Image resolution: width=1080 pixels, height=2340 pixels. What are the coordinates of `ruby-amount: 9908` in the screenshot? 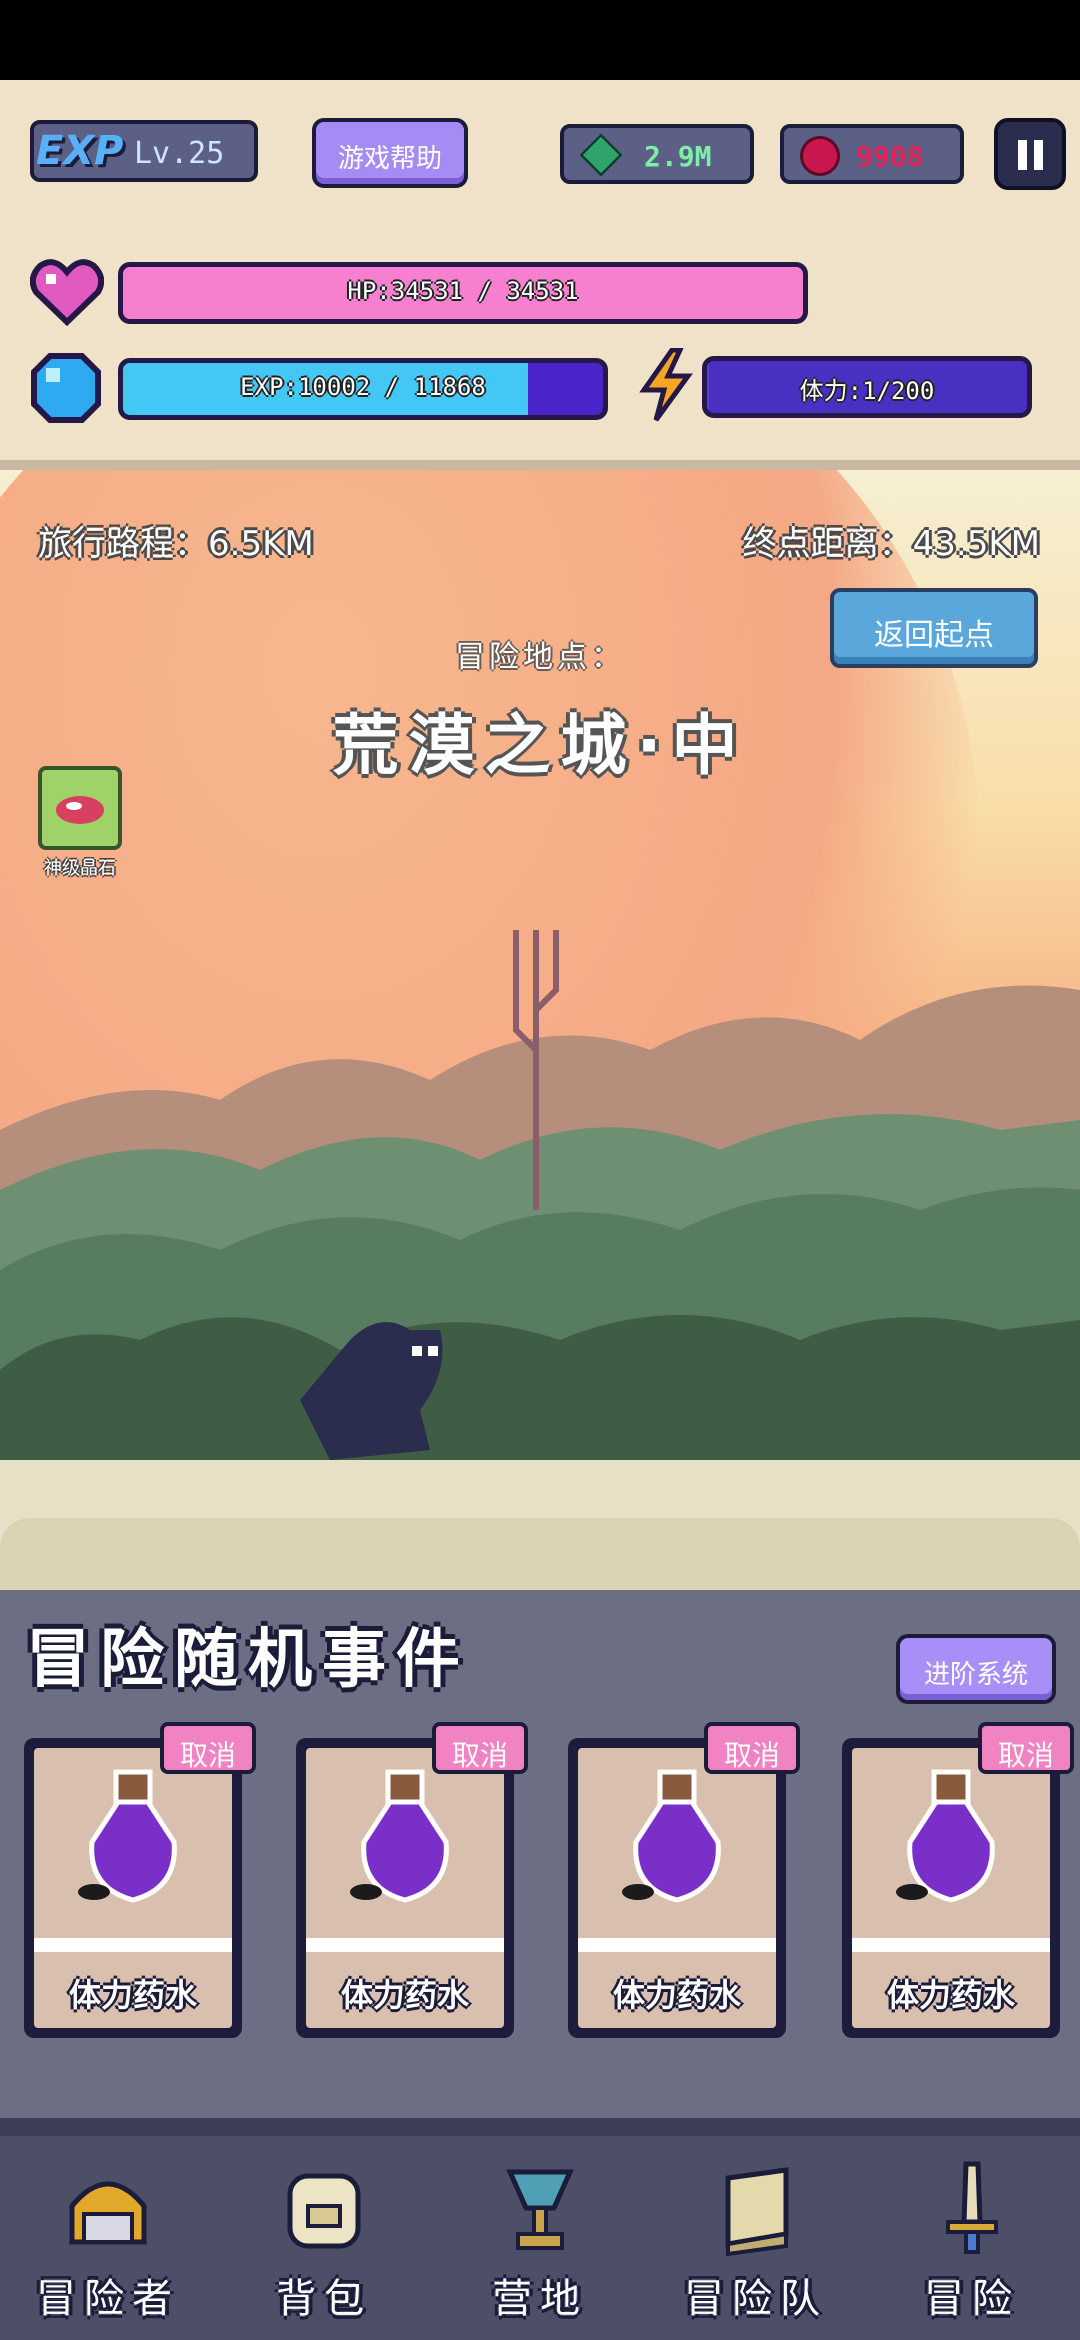 It's located at (890, 156).